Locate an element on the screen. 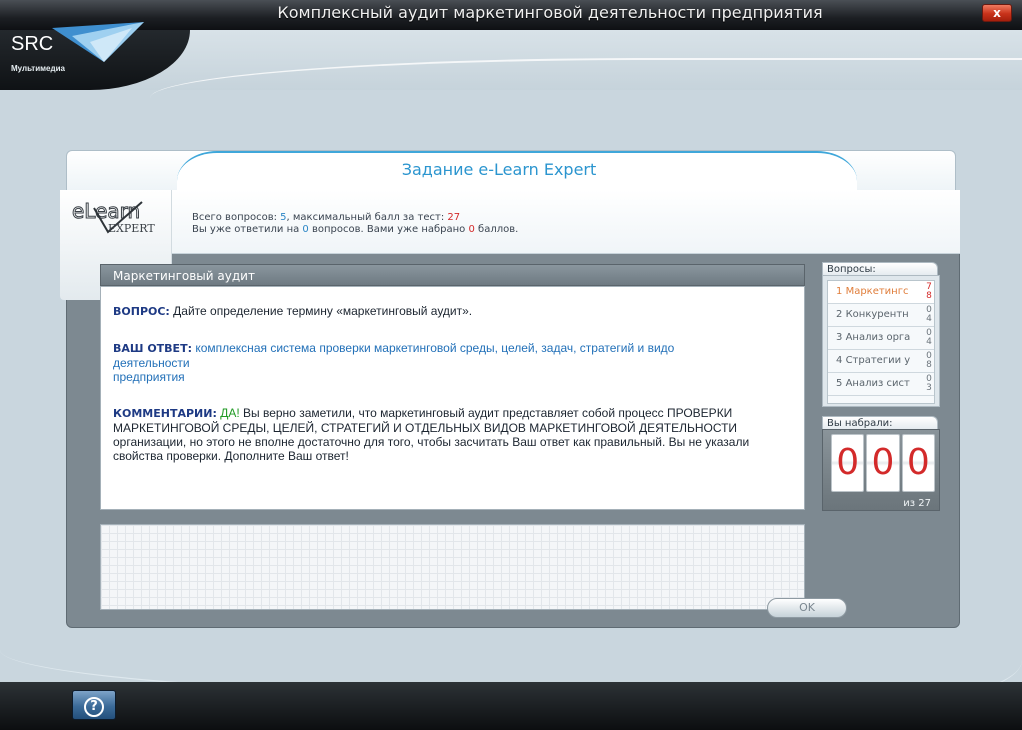 Image resolution: width=1022 pixels, height=730 pixels. question-item-label: Анализ сист is located at coordinates (877, 383).